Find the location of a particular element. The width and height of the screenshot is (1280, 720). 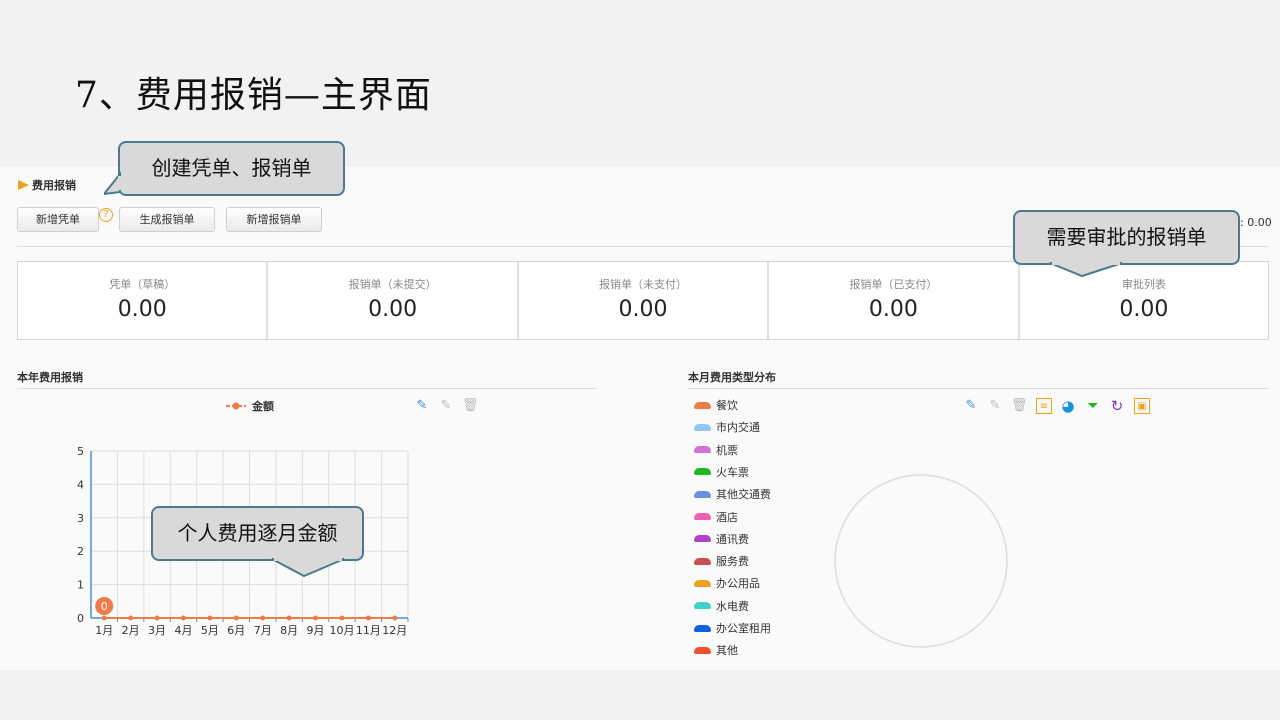

x-tick-label: 4月 is located at coordinates (183, 630).